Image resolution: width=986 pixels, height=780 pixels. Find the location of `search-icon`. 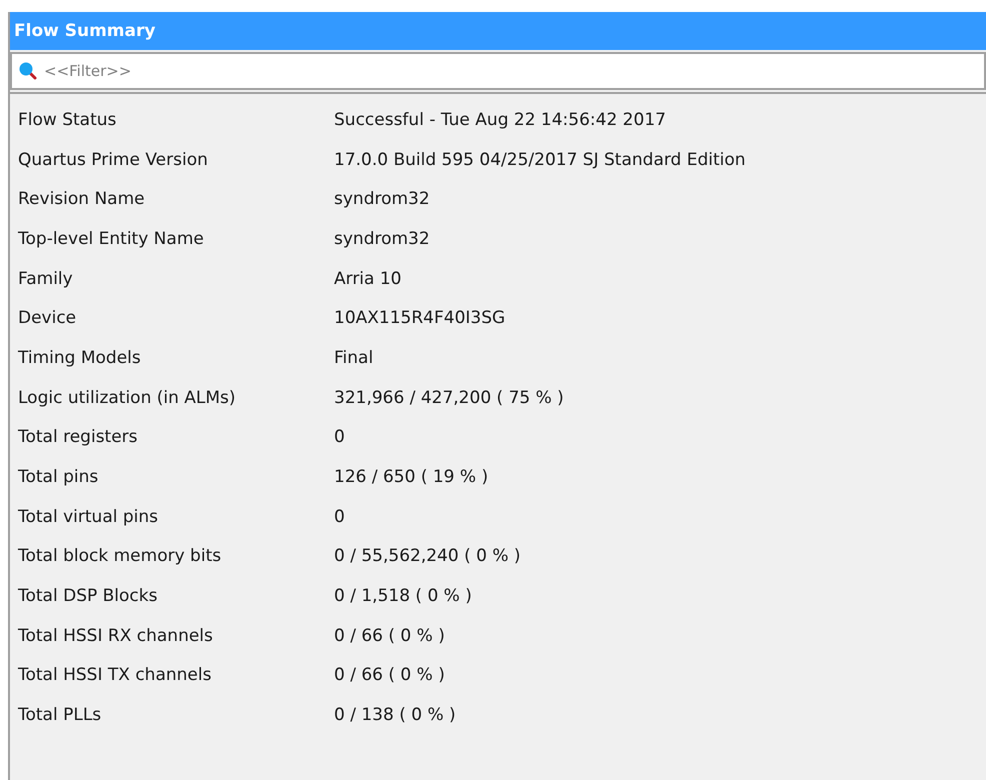

search-icon is located at coordinates (28, 71).